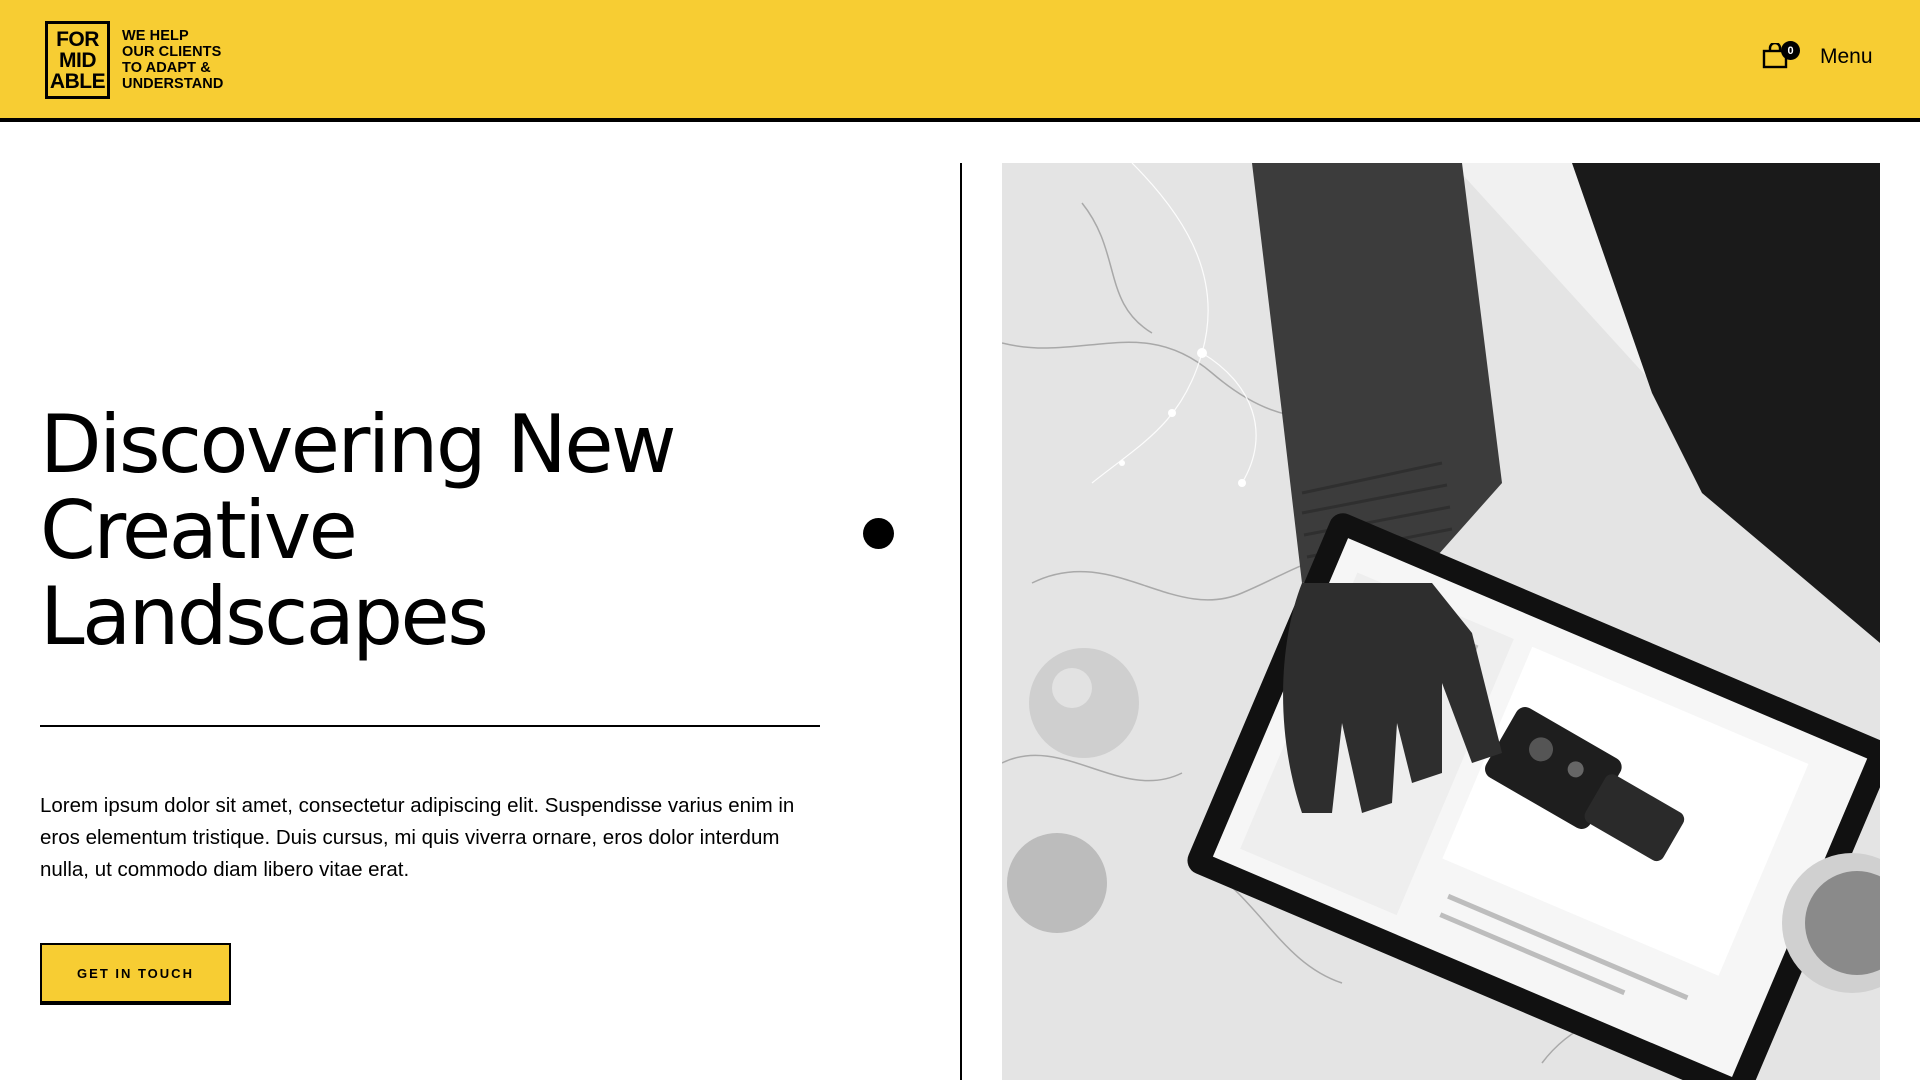 The image size is (1920, 1080). I want to click on tagline-line: We help, so click(155, 36).